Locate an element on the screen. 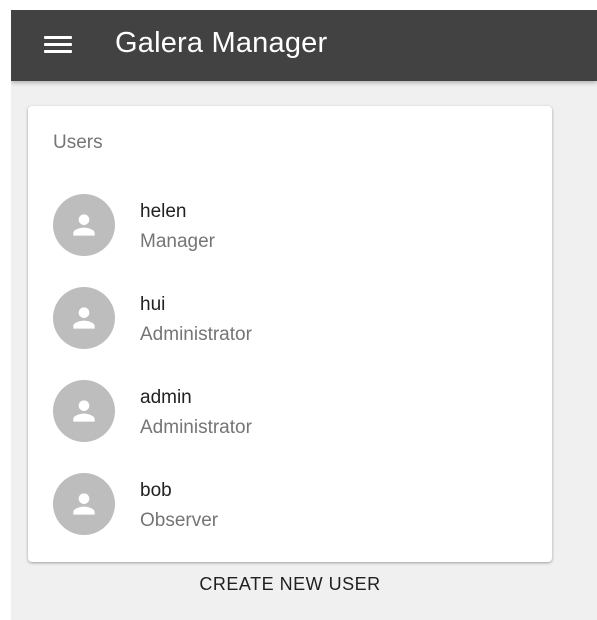 The image size is (597, 620). hamburger-menu-icon is located at coordinates (58, 45).